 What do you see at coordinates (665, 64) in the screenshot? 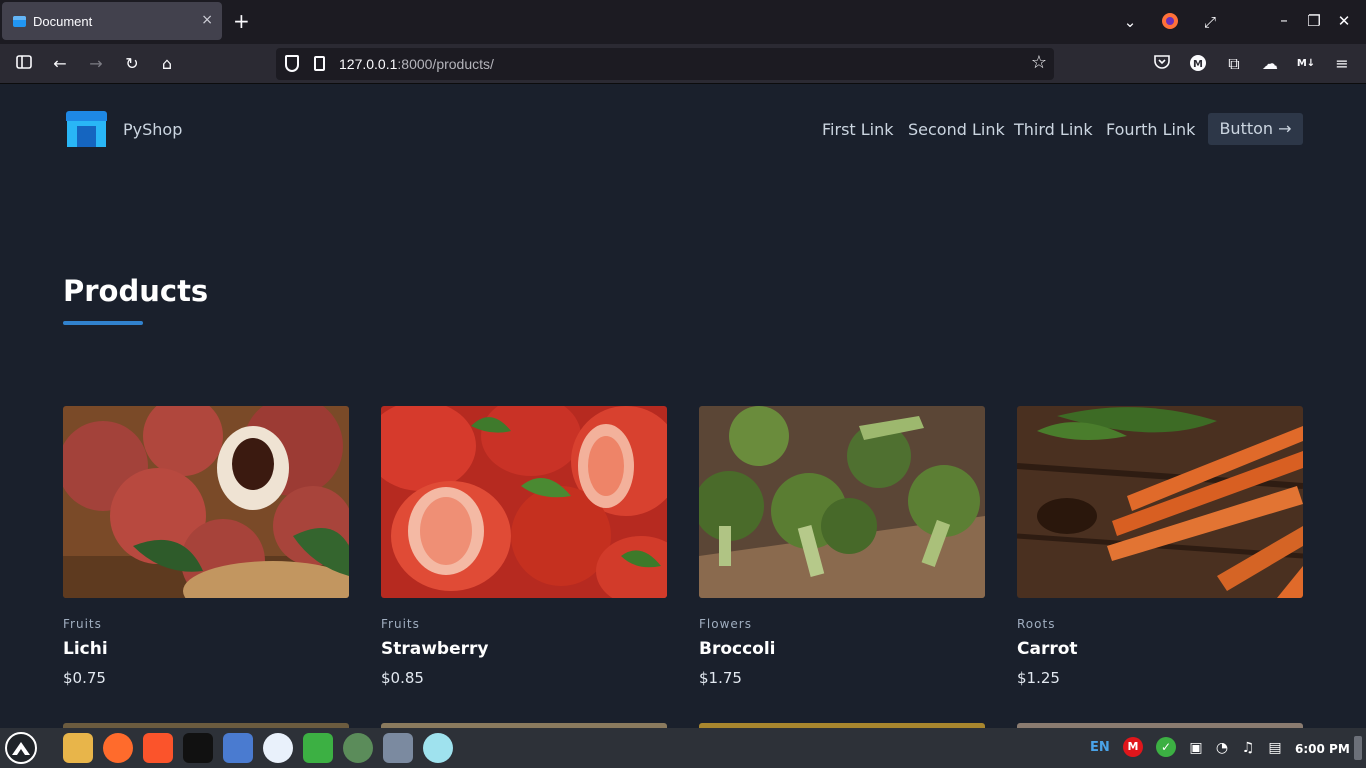
I see `address-bar: 127.0.0.1:8000/products/ ☆` at bounding box center [665, 64].